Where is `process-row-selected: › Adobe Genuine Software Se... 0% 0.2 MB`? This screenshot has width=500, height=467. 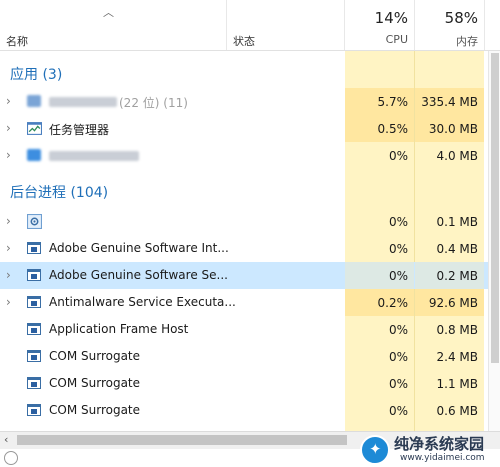 process-row-selected: › Adobe Genuine Software Se... 0% 0.2 MB is located at coordinates (250, 275).